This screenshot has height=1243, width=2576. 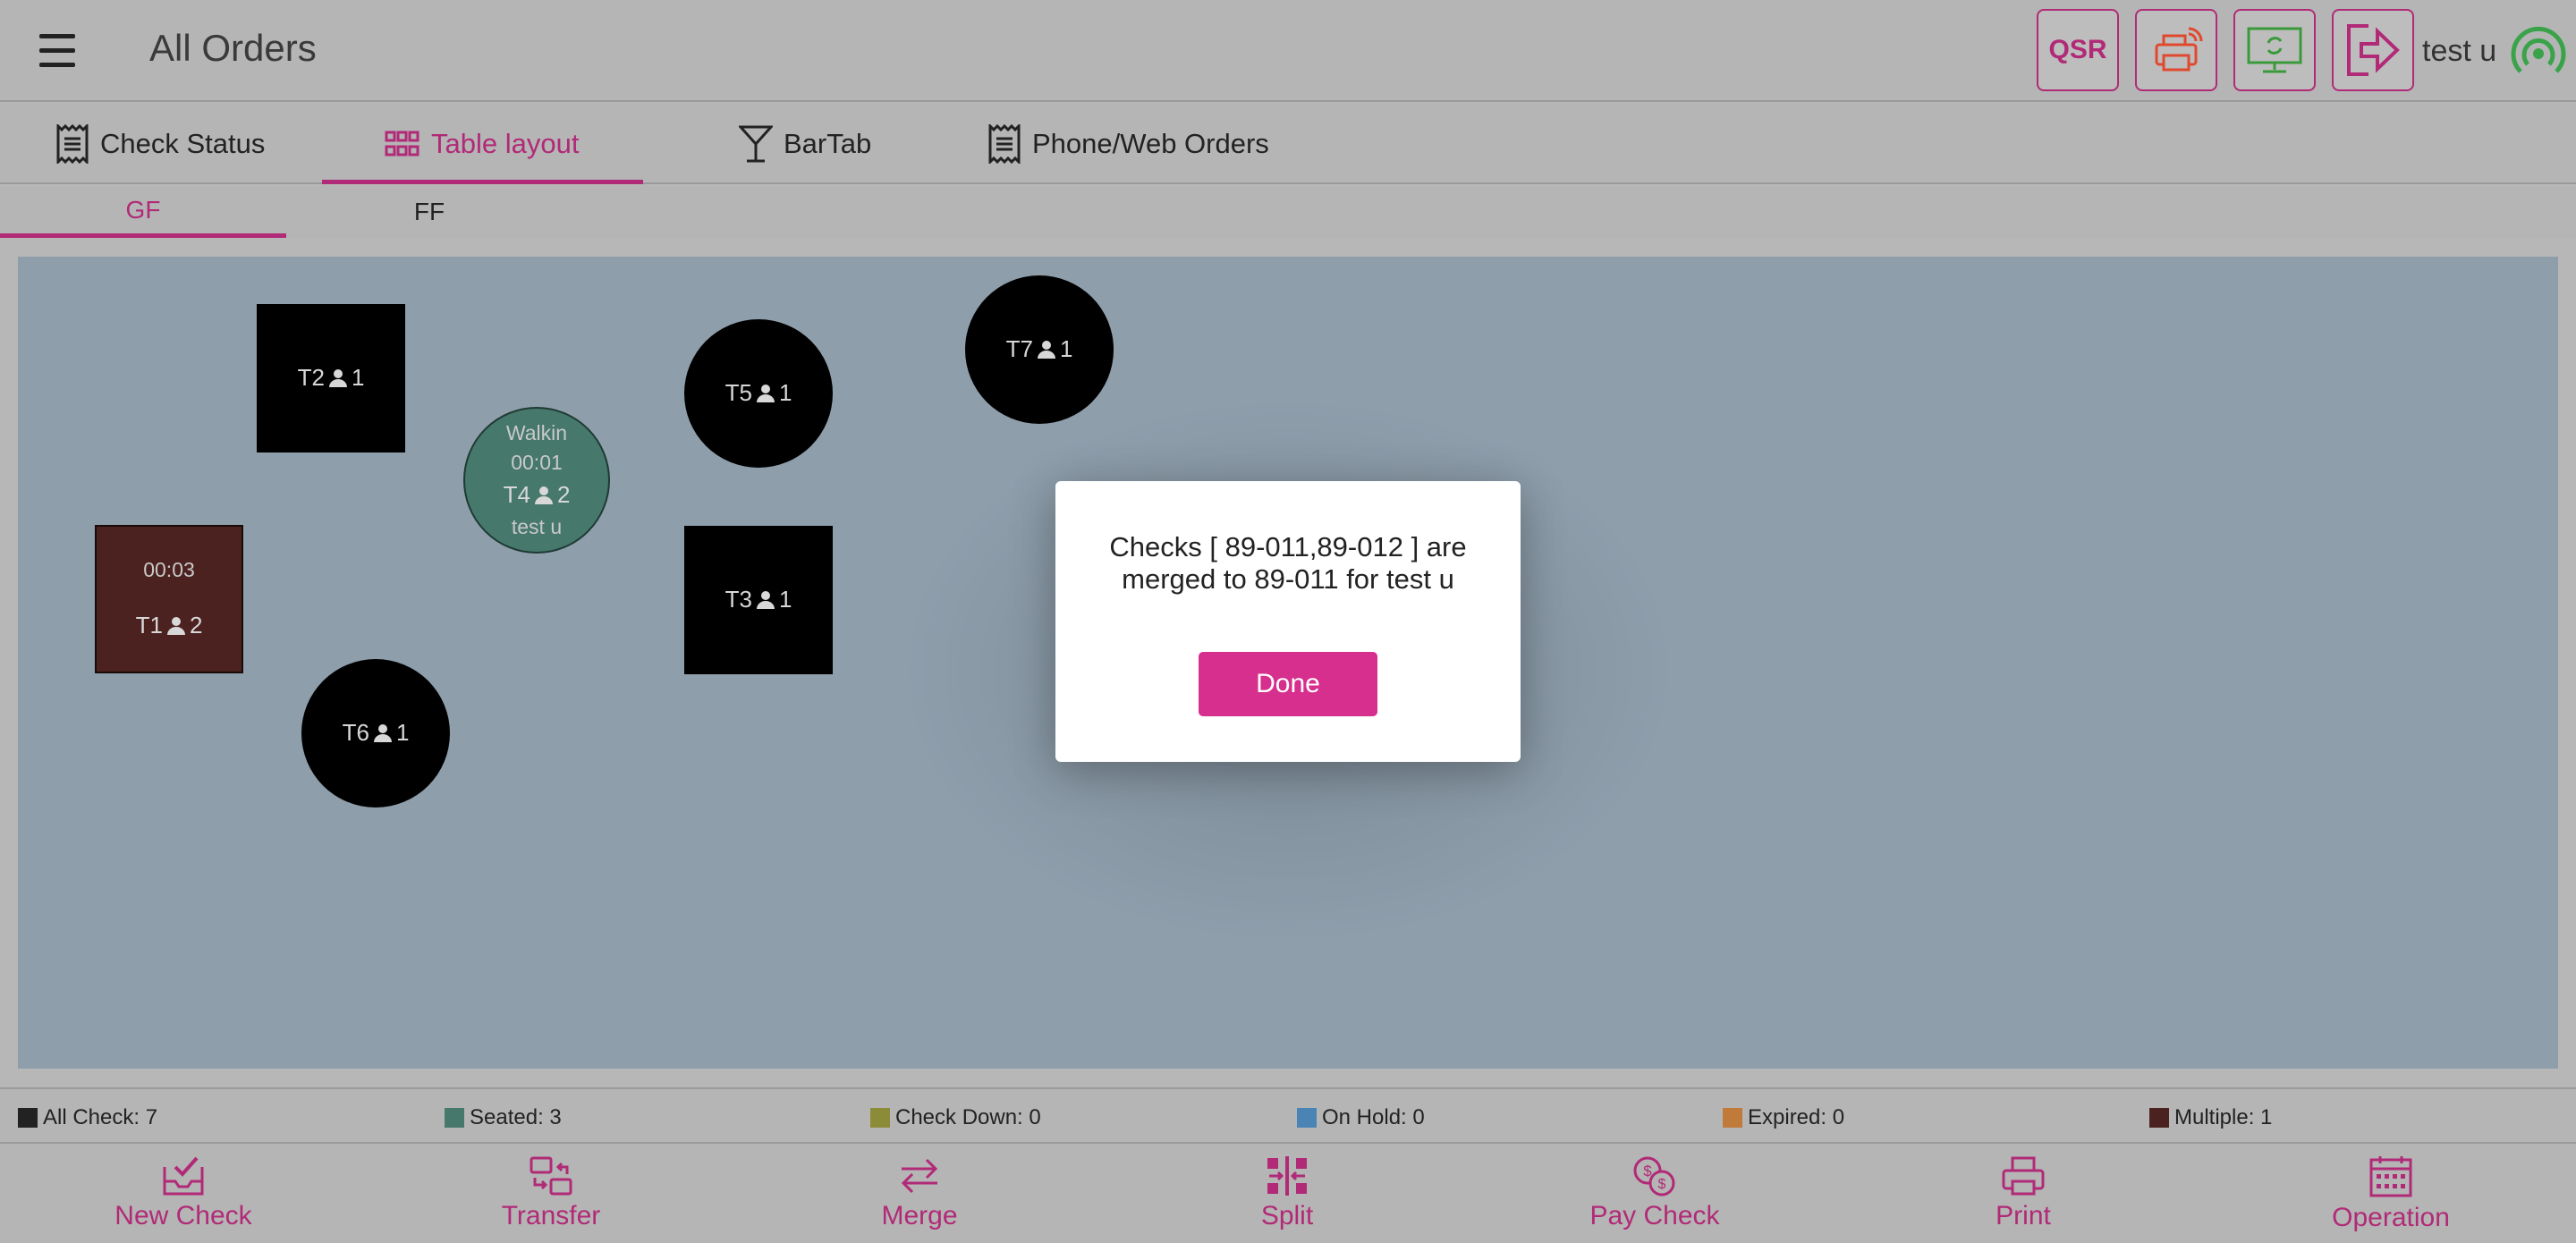 I want to click on legend-label: All Check: 7, so click(x=100, y=1117).